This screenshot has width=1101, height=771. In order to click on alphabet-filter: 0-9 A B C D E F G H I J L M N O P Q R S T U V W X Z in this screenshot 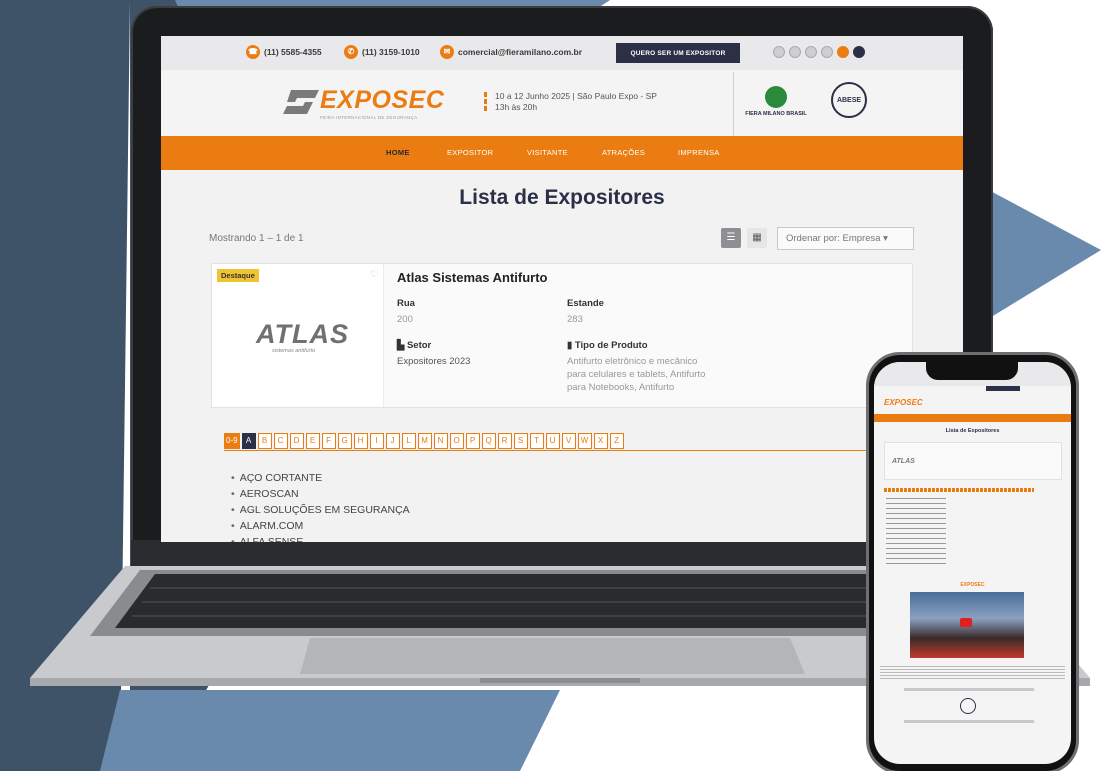, I will do `click(424, 441)`.